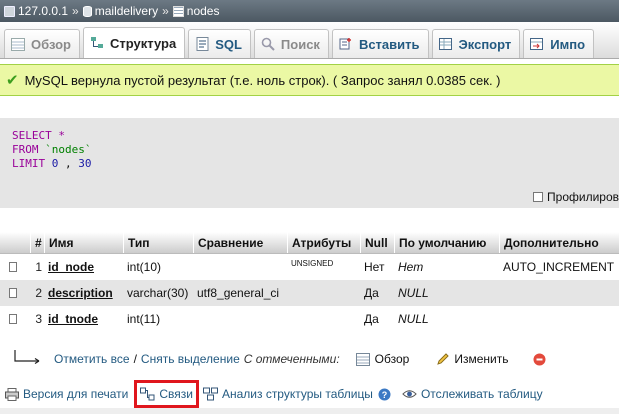 The width and height of the screenshot is (619, 414). What do you see at coordinates (80, 293) in the screenshot?
I see `column-name-link: description` at bounding box center [80, 293].